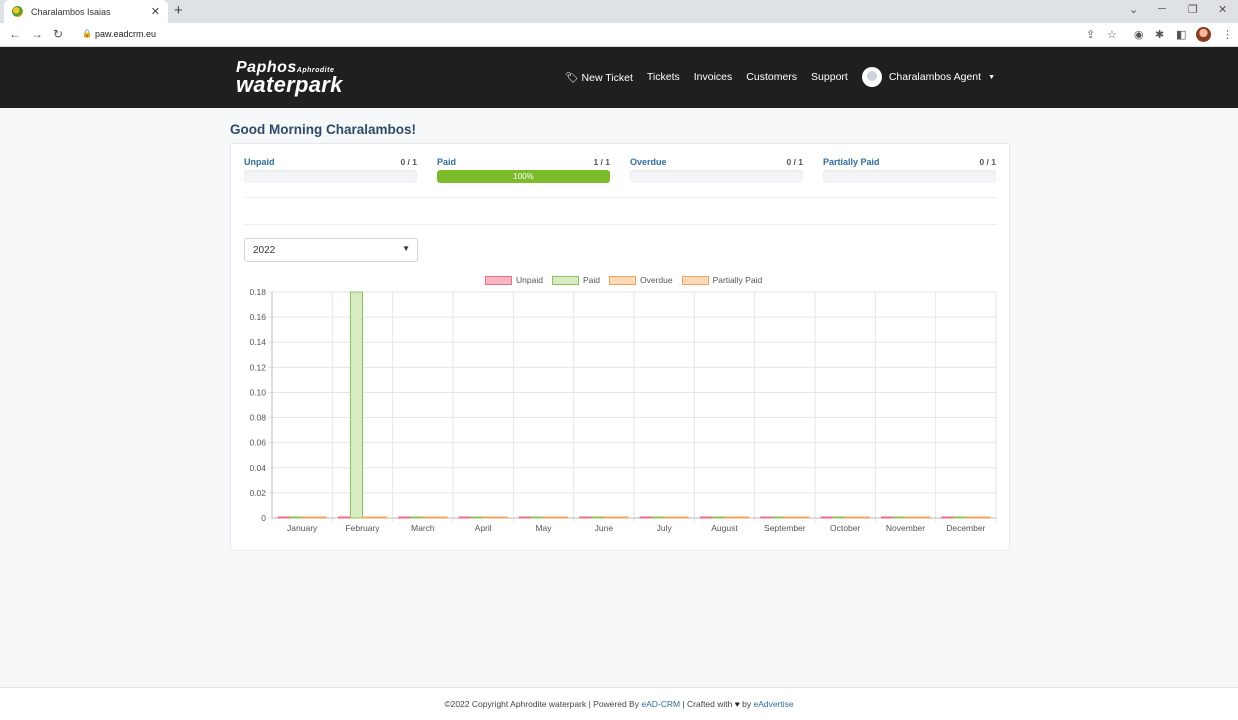  I want to click on profile-avatar, so click(1203, 34).